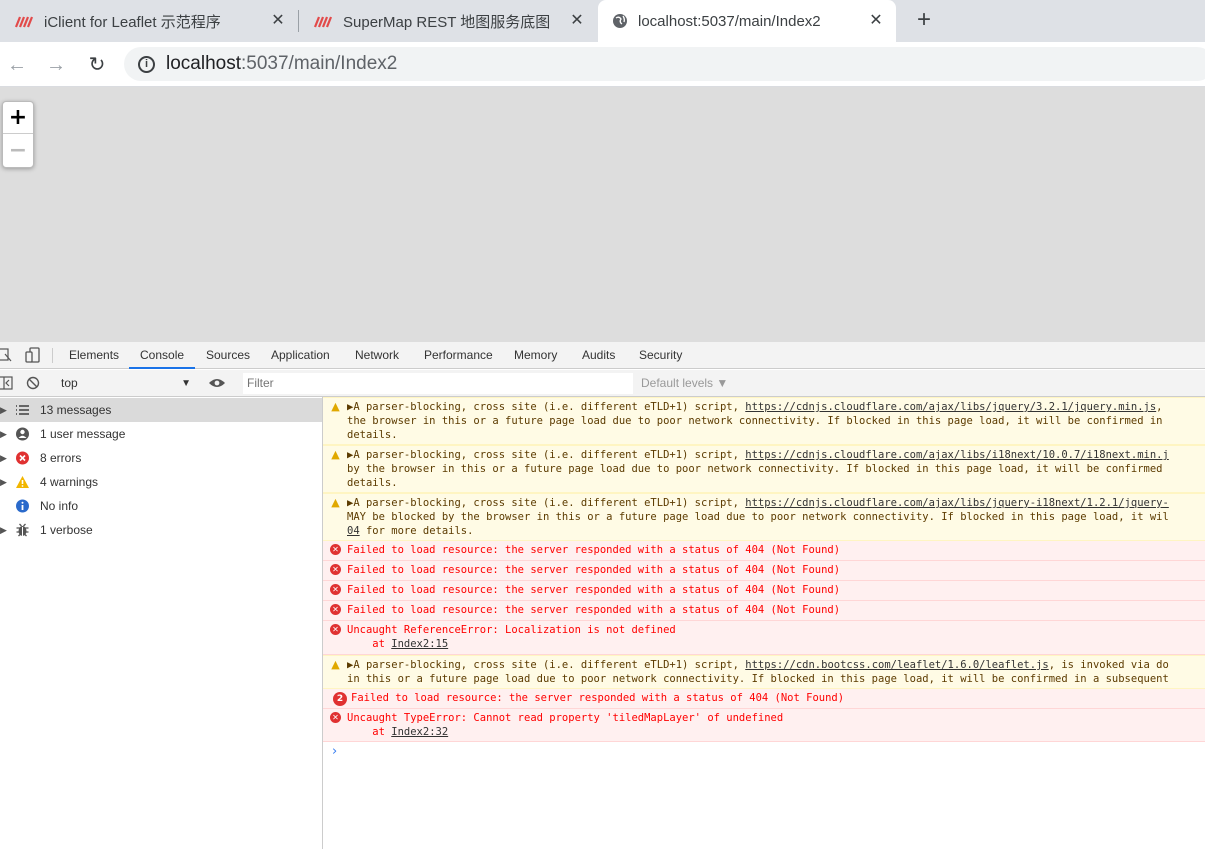 This screenshot has width=1205, height=849. I want to click on tab-elements: Elements, so click(94, 355).